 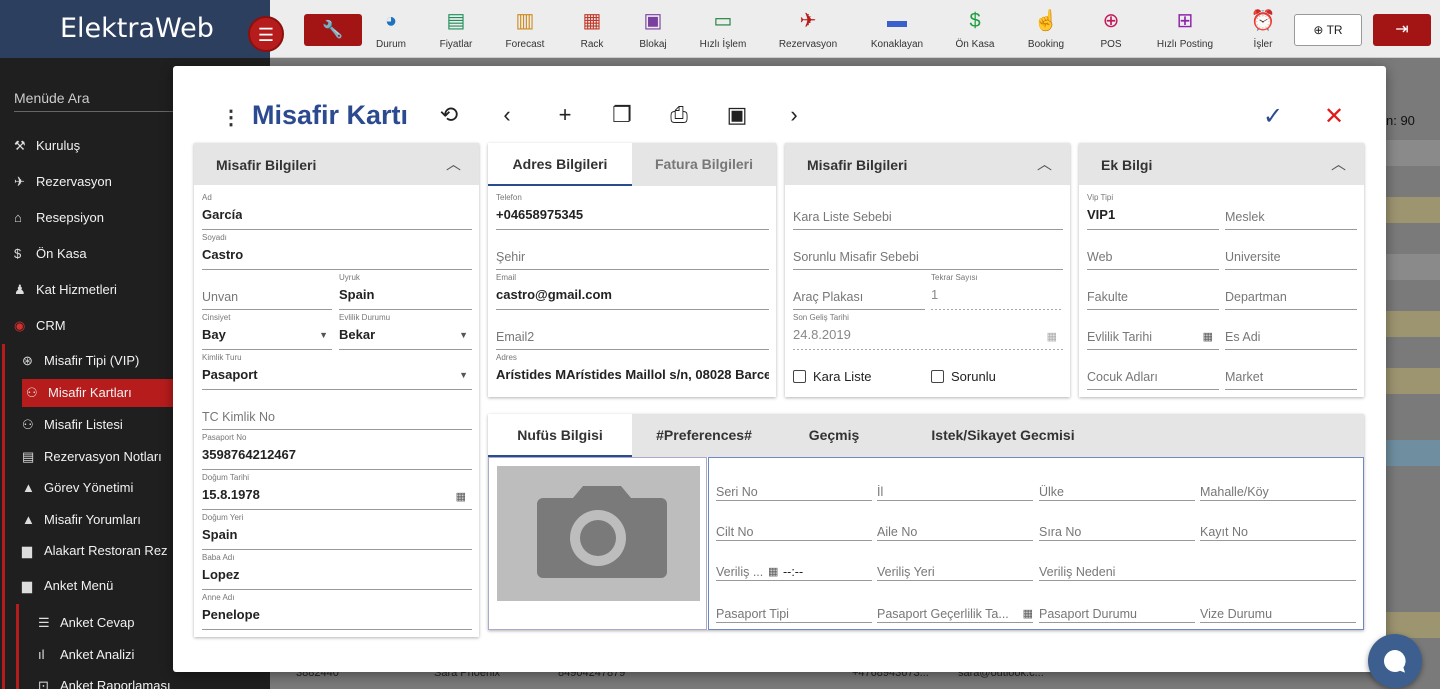 What do you see at coordinates (337, 251) in the screenshot?
I see `last-name-field: Soyadı Castro` at bounding box center [337, 251].